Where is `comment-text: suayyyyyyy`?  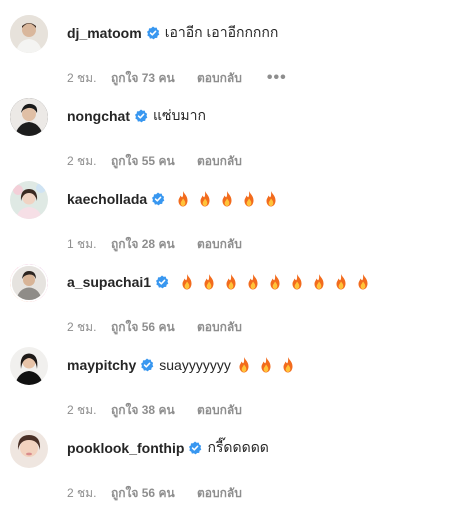 comment-text: suayyyyyyy is located at coordinates (195, 365).